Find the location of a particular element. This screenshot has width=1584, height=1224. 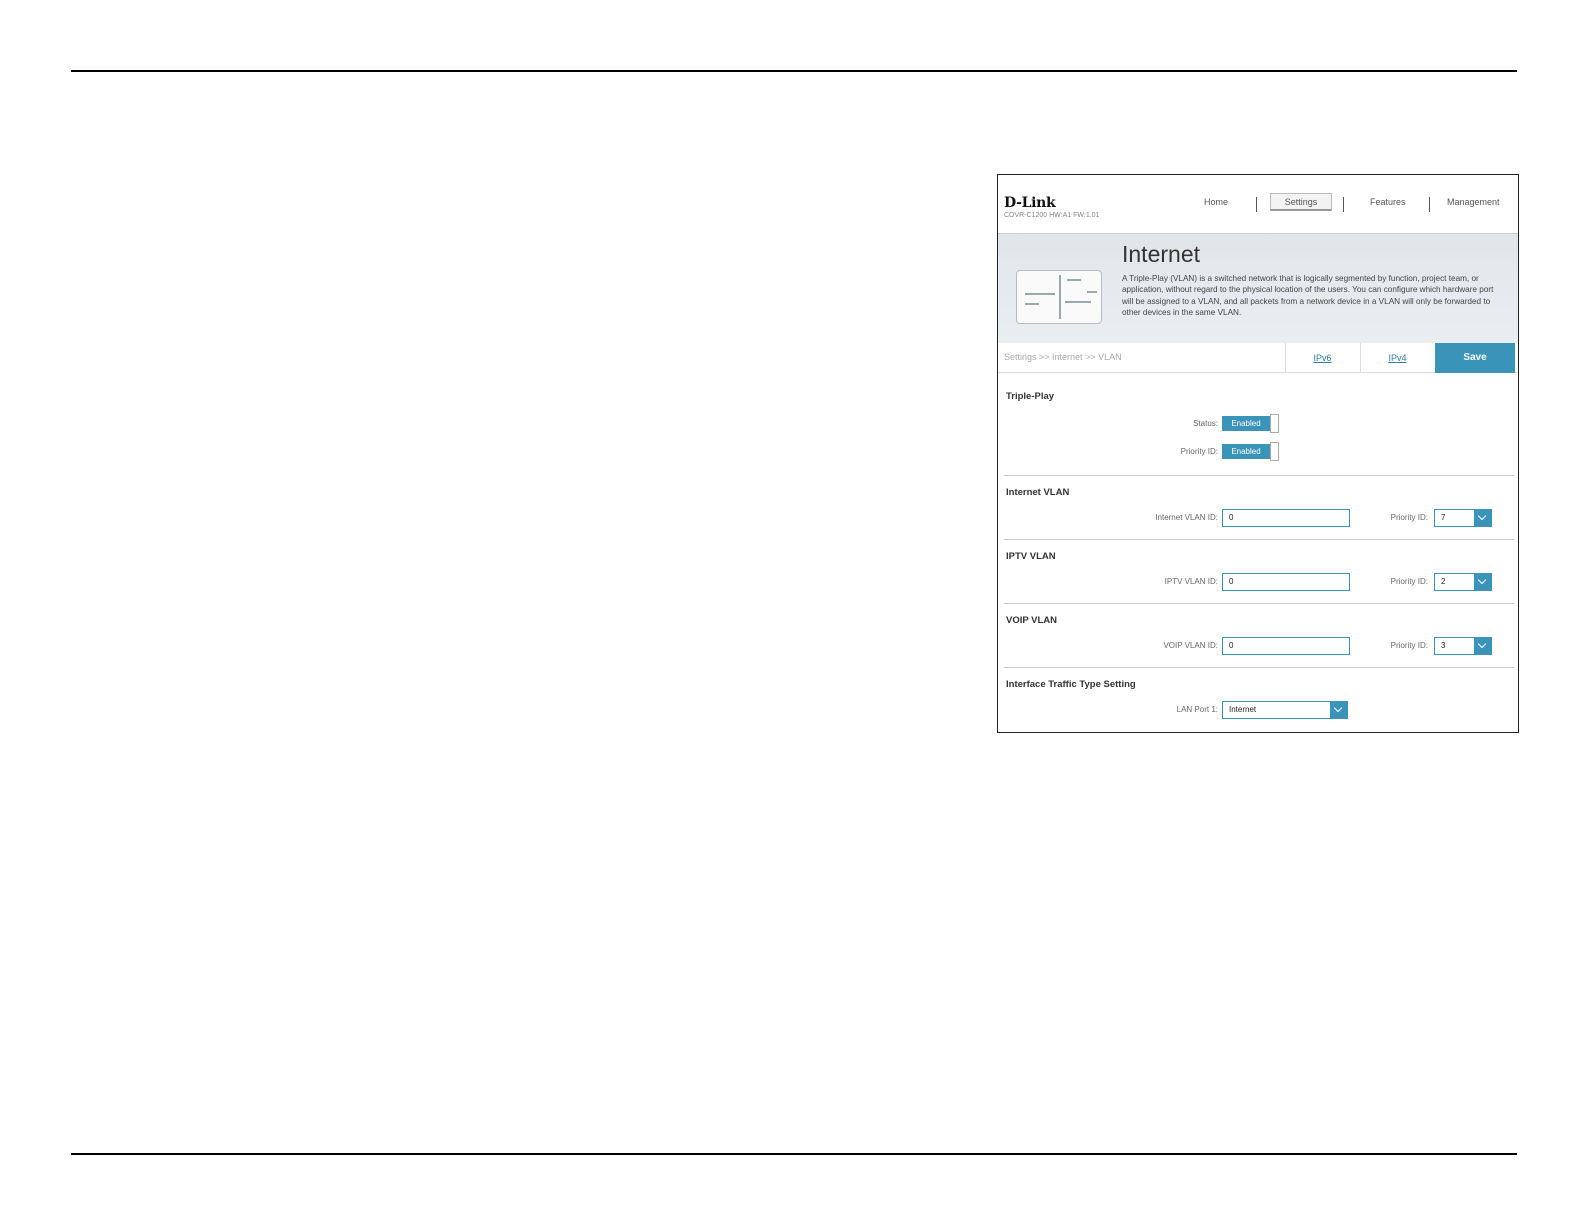

lan-port-1-label: LAN Port 1: is located at coordinates (1197, 709).